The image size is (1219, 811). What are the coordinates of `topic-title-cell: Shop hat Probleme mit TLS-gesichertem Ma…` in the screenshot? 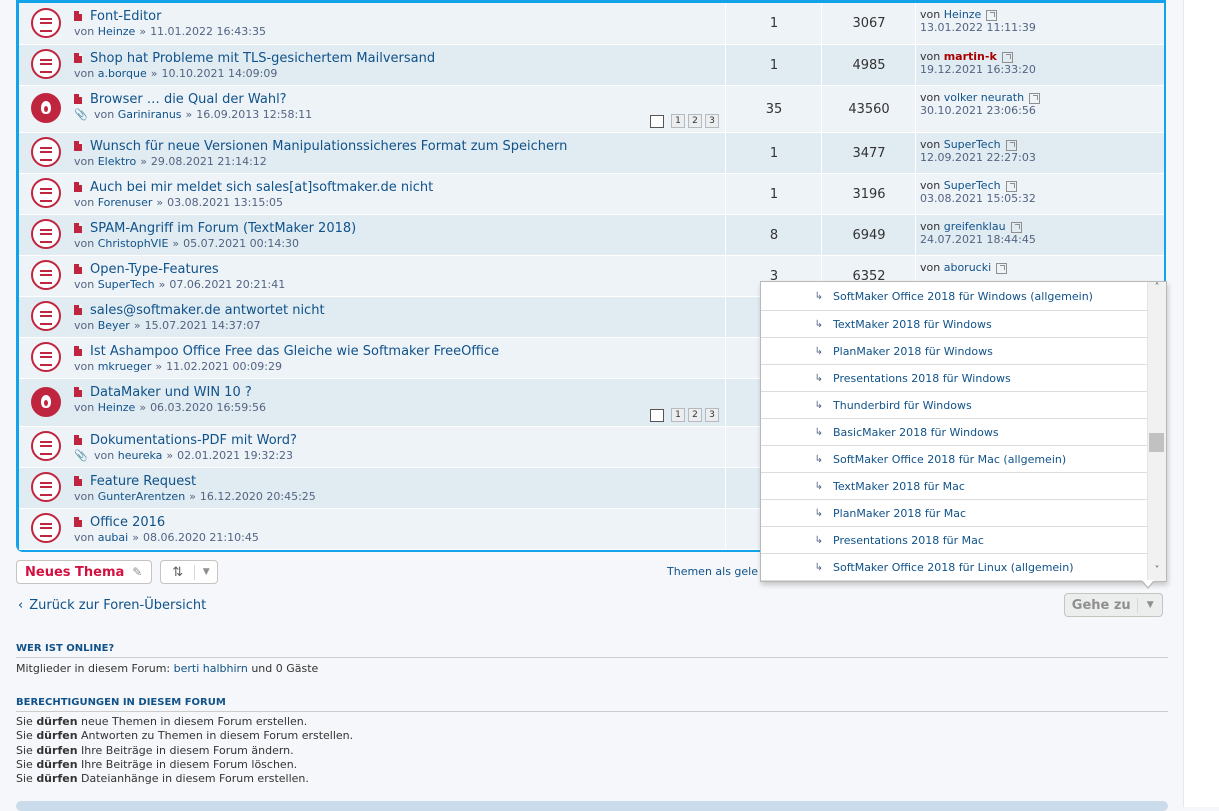 It's located at (399, 65).